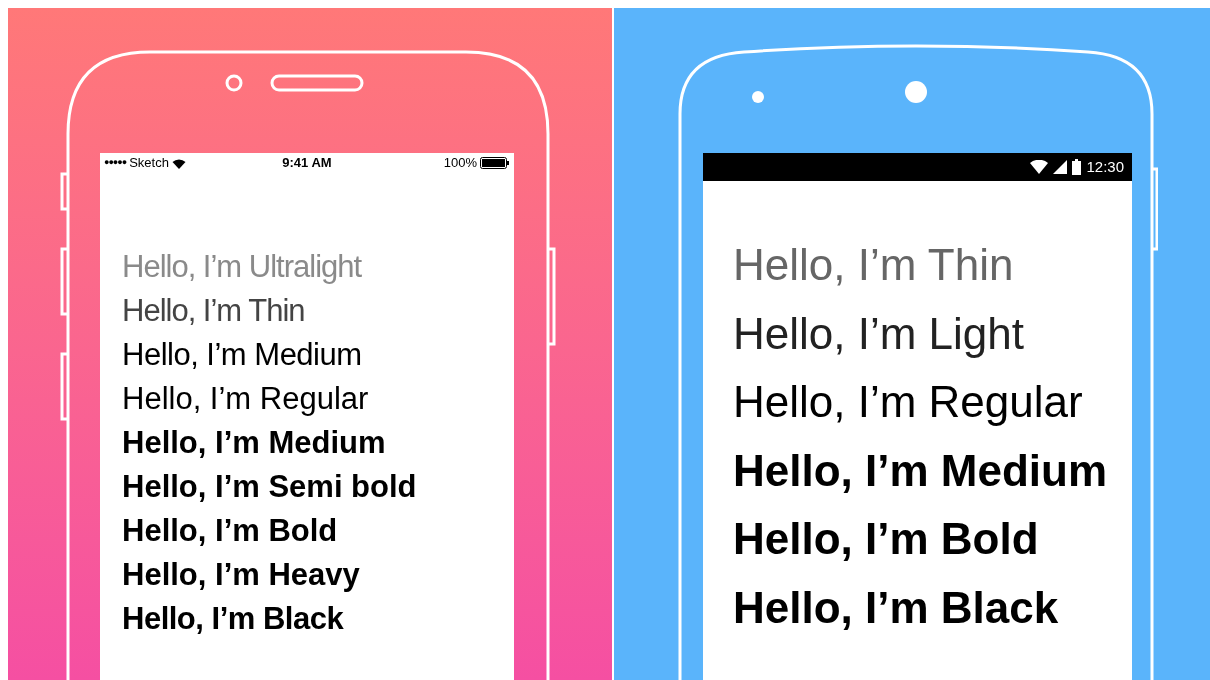 The height and width of the screenshot is (680, 1210). What do you see at coordinates (242, 267) in the screenshot?
I see `sample-text: Hello, I’m Ultralight` at bounding box center [242, 267].